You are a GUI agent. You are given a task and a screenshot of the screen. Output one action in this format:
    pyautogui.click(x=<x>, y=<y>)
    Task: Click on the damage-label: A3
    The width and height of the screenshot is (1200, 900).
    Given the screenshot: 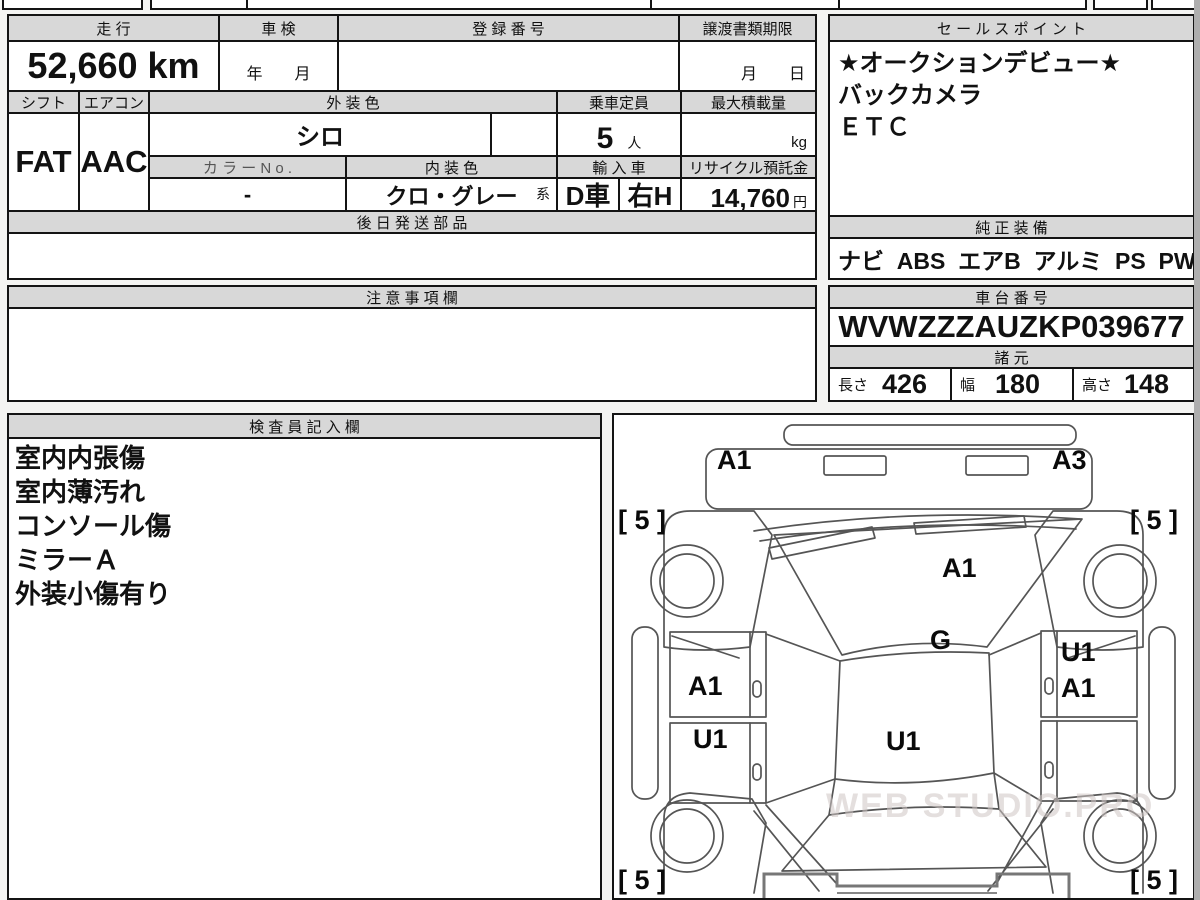 What is the action you would take?
    pyautogui.click(x=1069, y=460)
    